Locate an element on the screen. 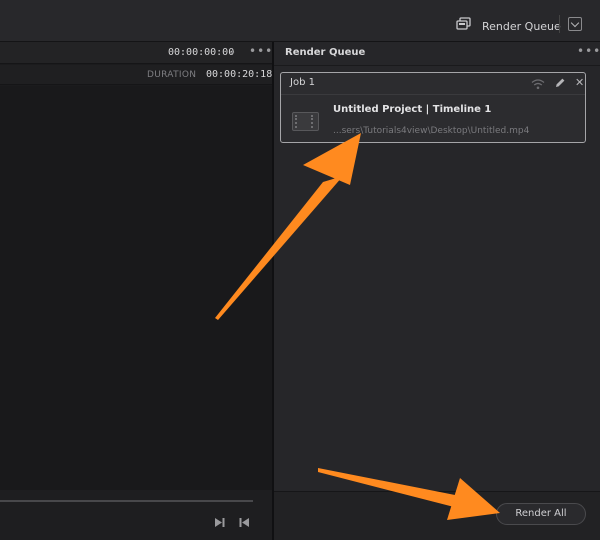 The image size is (600, 540). render-queue-more-options-icon: ••• is located at coordinates (588, 51).